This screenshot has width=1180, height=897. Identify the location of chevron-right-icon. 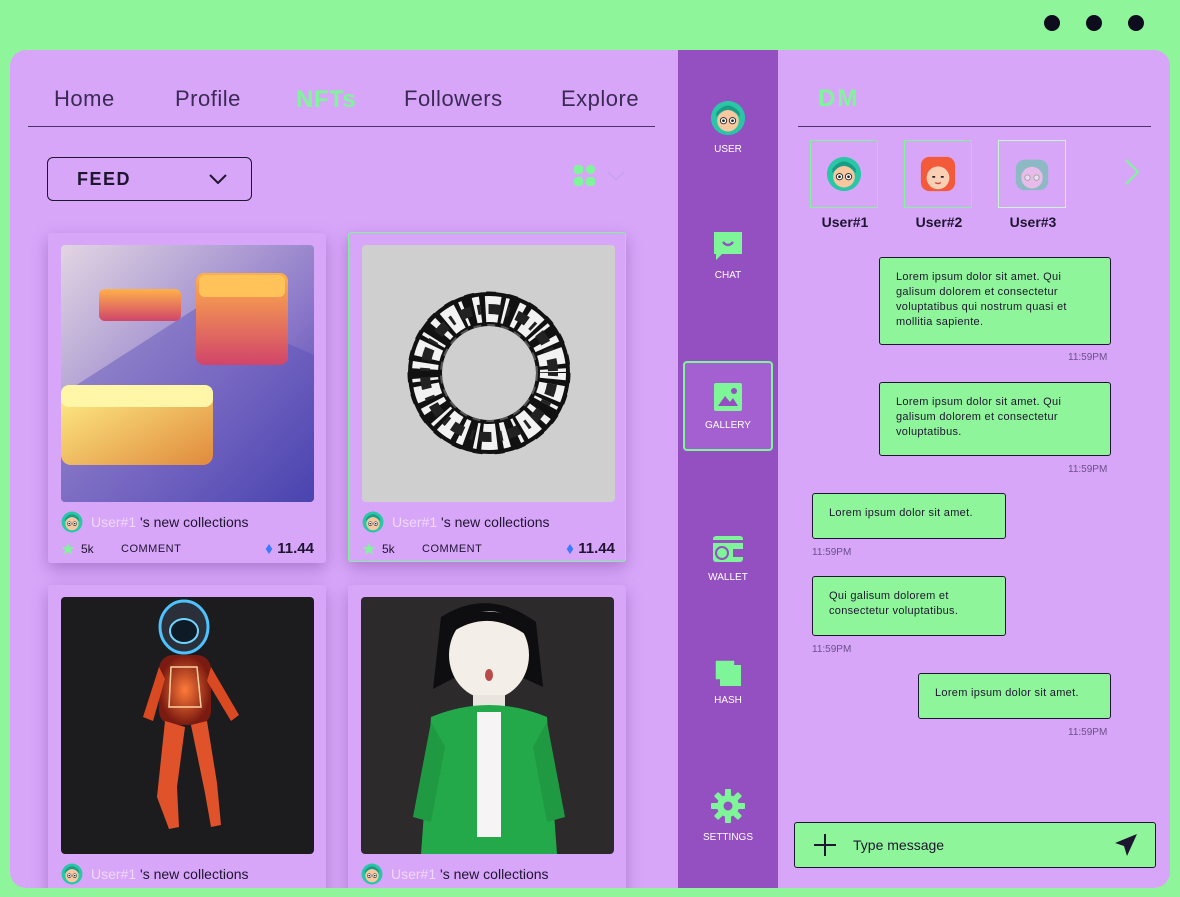
(1132, 172).